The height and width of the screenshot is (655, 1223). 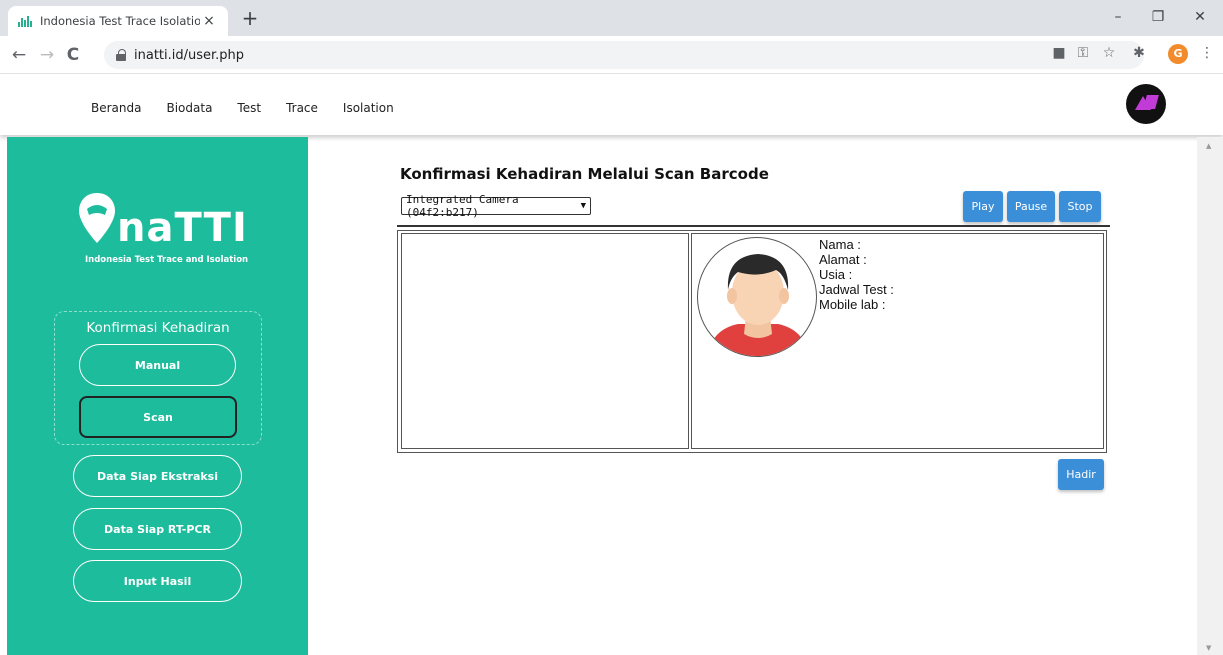 What do you see at coordinates (73, 55) in the screenshot?
I see `reload-button: C` at bounding box center [73, 55].